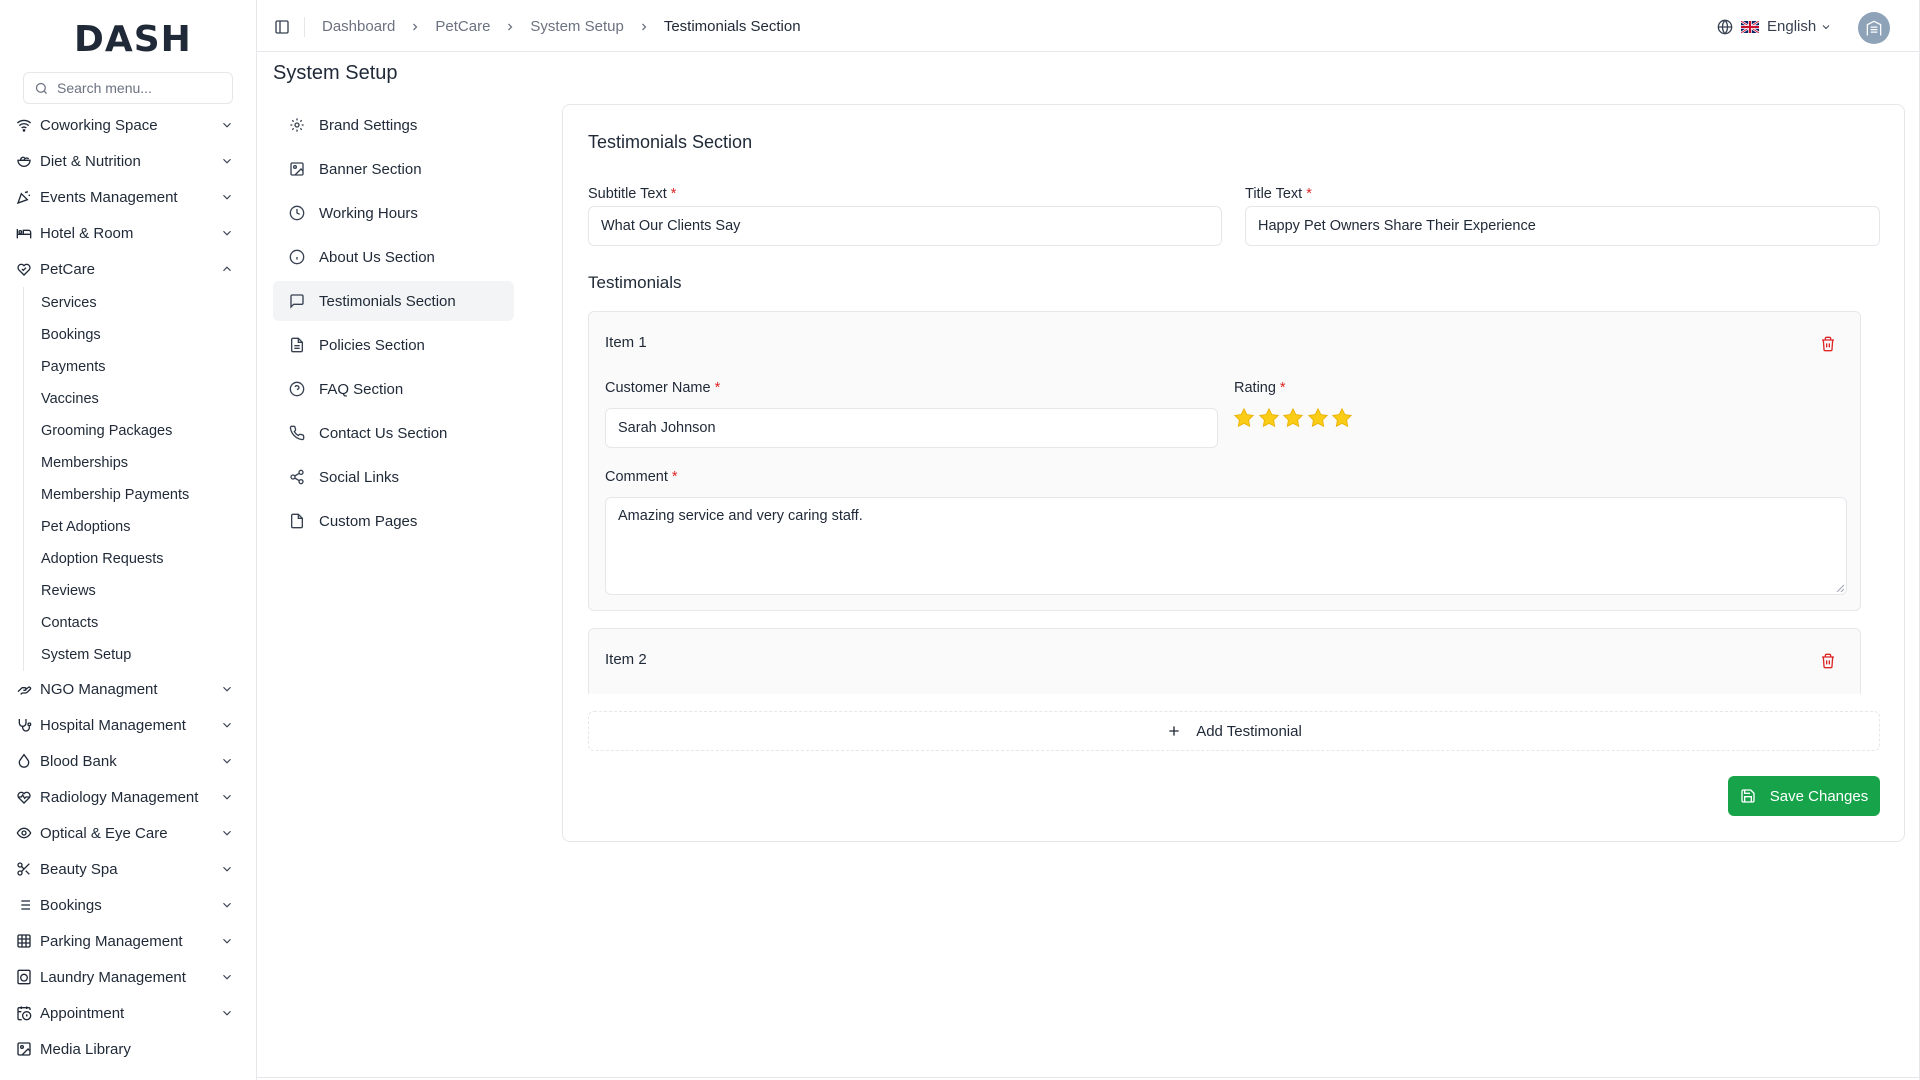 The height and width of the screenshot is (1080, 1920). What do you see at coordinates (148, 655) in the screenshot?
I see `sidebar-subitem-system-setup: System Setup` at bounding box center [148, 655].